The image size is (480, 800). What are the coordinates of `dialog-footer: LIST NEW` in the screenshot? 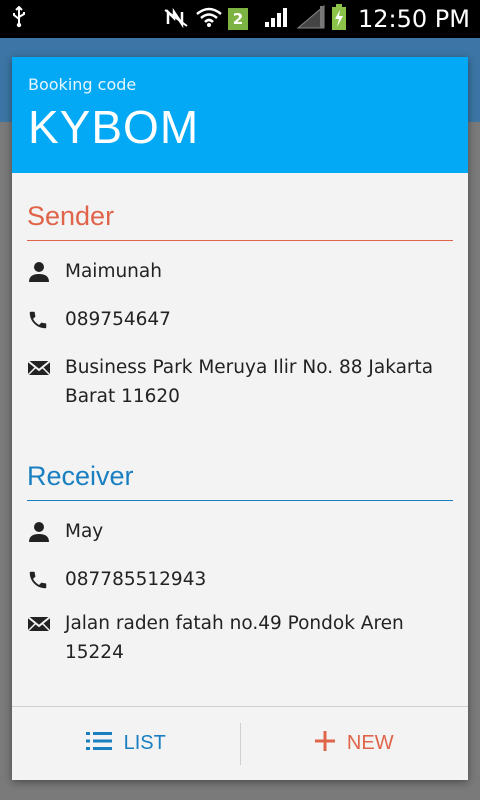 It's located at (240, 743).